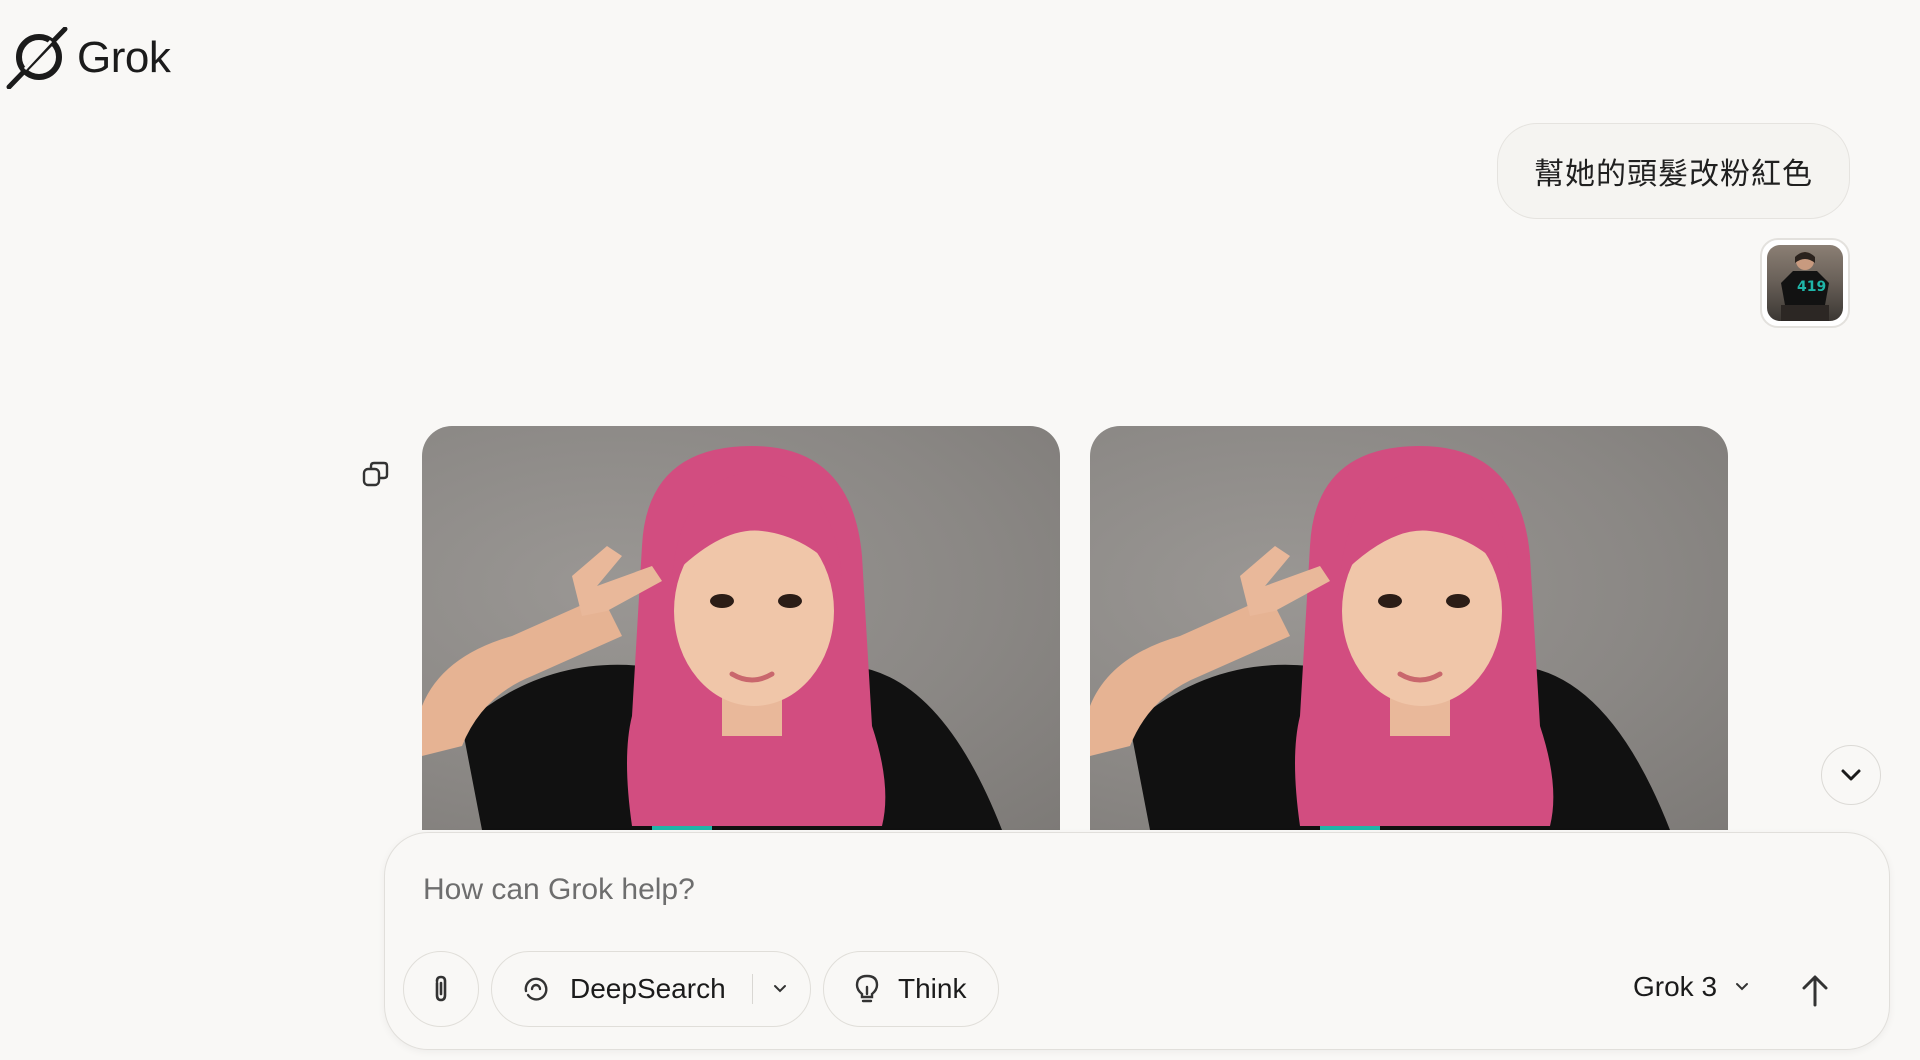 The image size is (1920, 1060). I want to click on user-attachment-thumbnail: 419, so click(1805, 283).